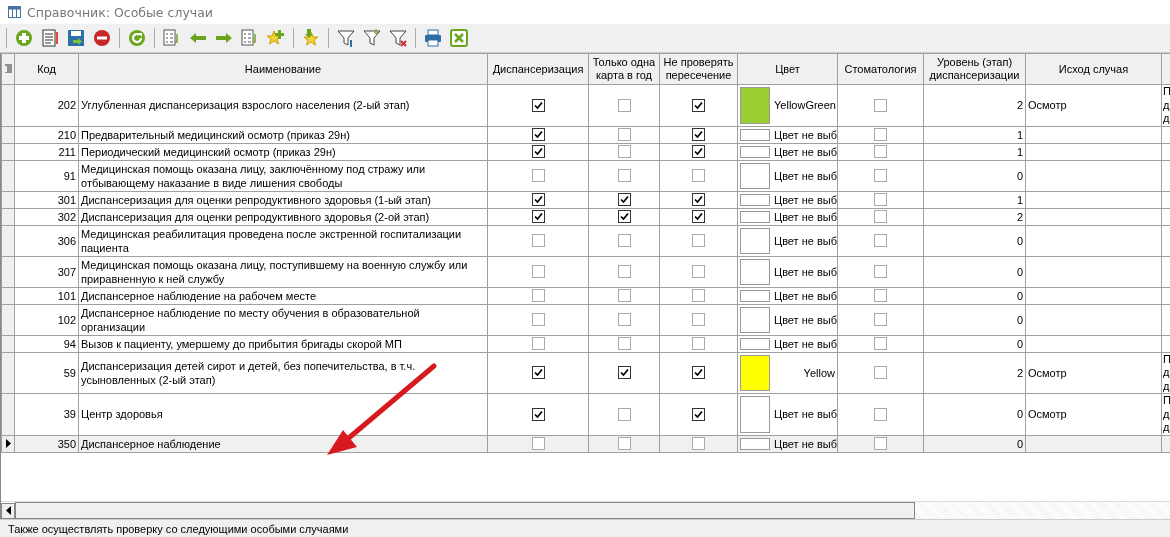 The image size is (1170, 537). Describe the element at coordinates (137, 38) in the screenshot. I see `refresh-button` at that location.